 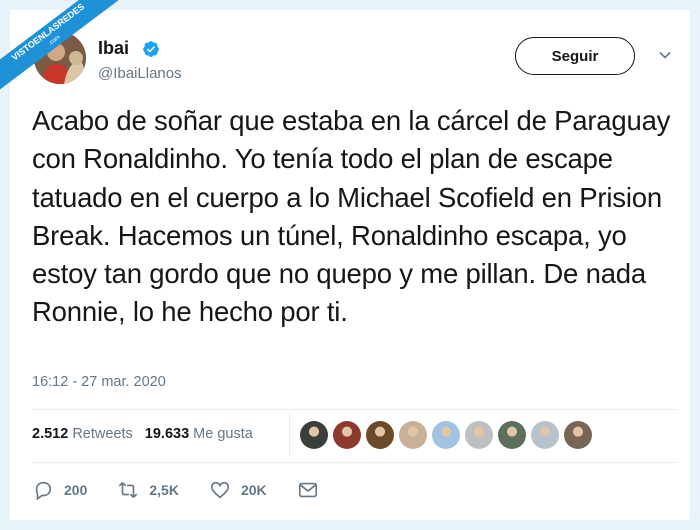 What do you see at coordinates (253, 490) in the screenshot?
I see `like-count: 20K` at bounding box center [253, 490].